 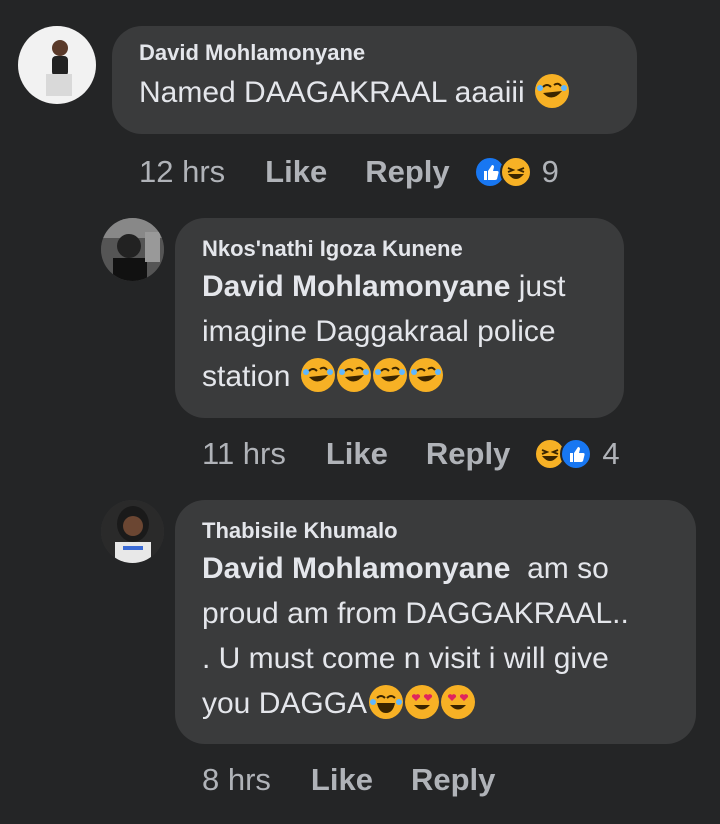 I want to click on comment-time: 11 hrs, so click(x=244, y=454).